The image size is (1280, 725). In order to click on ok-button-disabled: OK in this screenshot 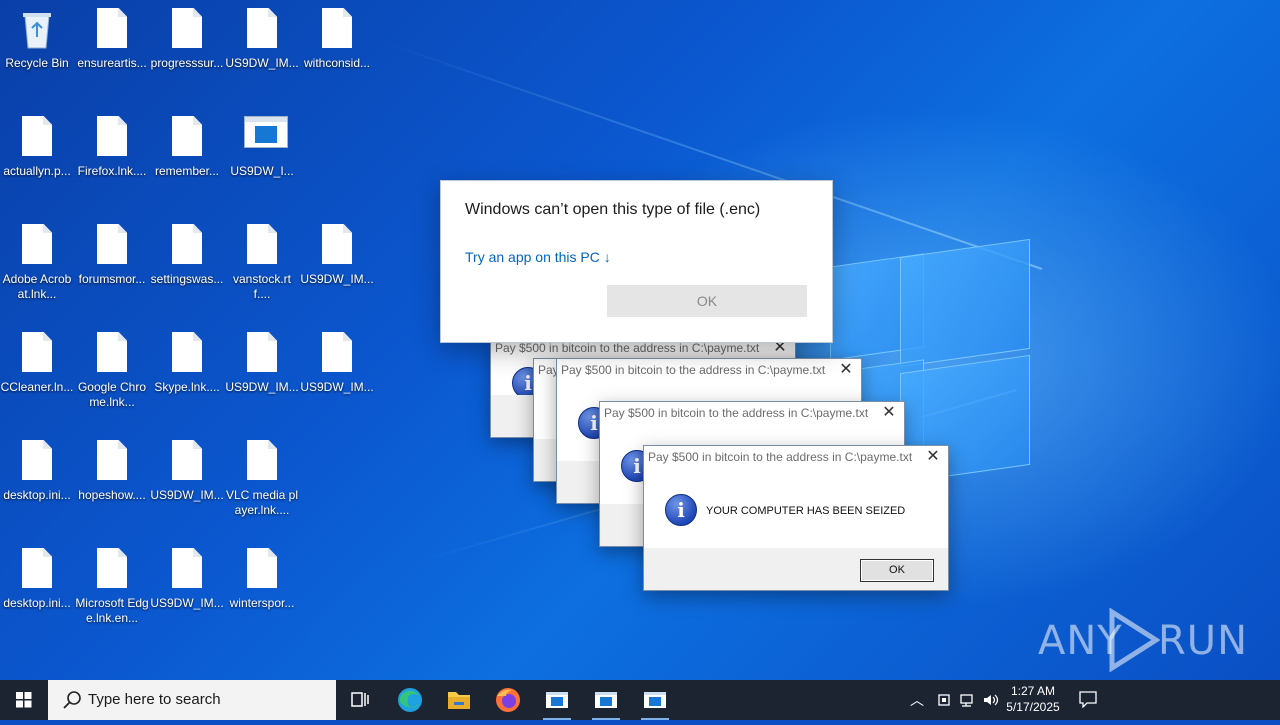, I will do `click(707, 301)`.